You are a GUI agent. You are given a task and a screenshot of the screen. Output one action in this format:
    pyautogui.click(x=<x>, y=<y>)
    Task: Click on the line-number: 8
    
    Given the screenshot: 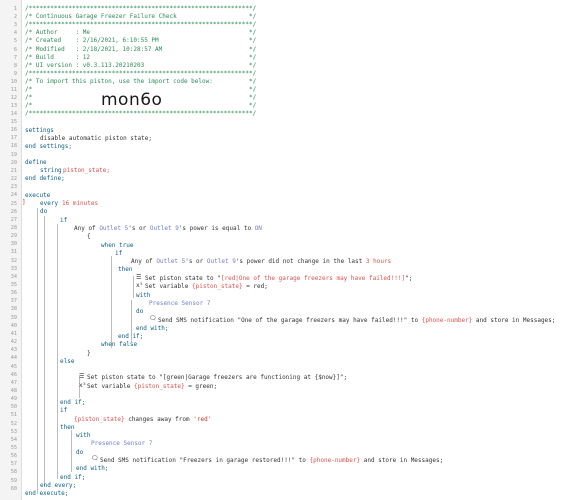 What is the action you would take?
    pyautogui.click(x=15, y=65)
    